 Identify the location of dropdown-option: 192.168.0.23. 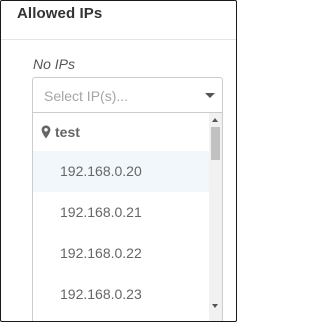
(122, 294).